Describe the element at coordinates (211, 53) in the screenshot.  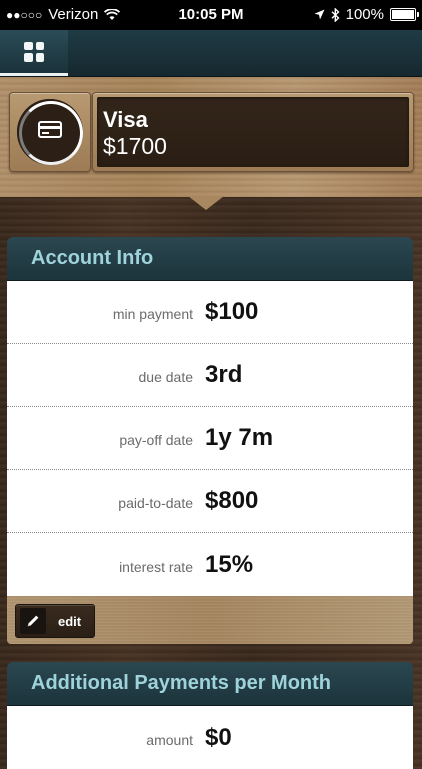
I see `nav-bar` at that location.